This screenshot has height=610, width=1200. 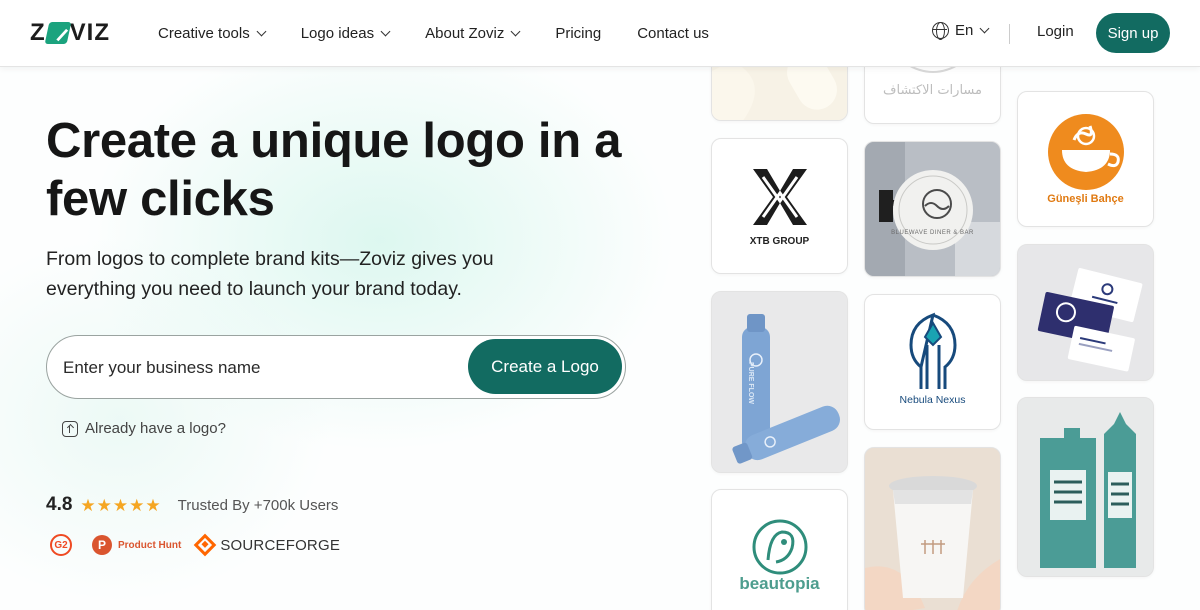 I want to click on nav-about-zoviz: About Zoviz, so click(x=473, y=33).